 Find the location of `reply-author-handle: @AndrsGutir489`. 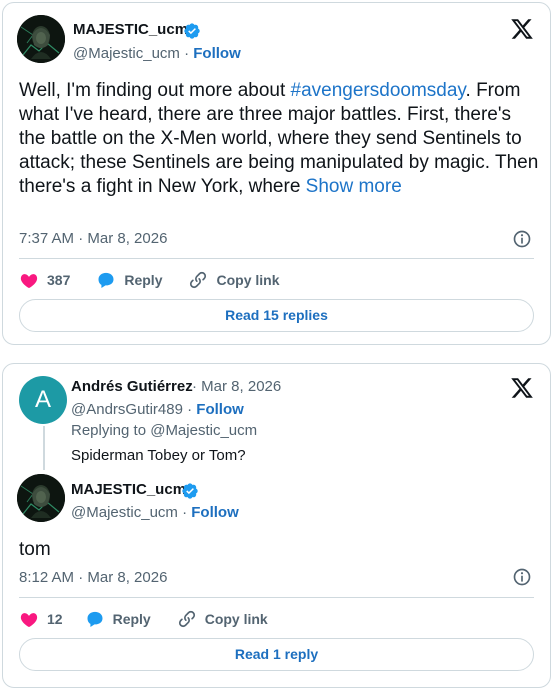

reply-author-handle: @AndrsGutir489 is located at coordinates (127, 409).